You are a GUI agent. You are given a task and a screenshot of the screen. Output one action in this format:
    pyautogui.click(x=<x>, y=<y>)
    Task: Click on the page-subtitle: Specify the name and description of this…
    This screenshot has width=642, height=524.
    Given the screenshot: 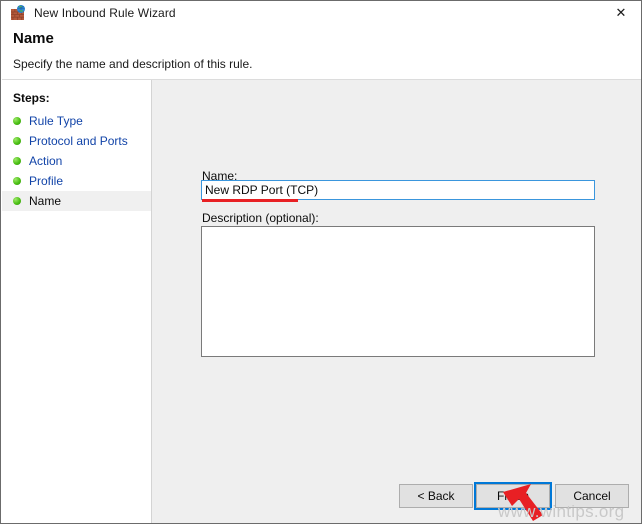 What is the action you would take?
    pyautogui.click(x=133, y=64)
    